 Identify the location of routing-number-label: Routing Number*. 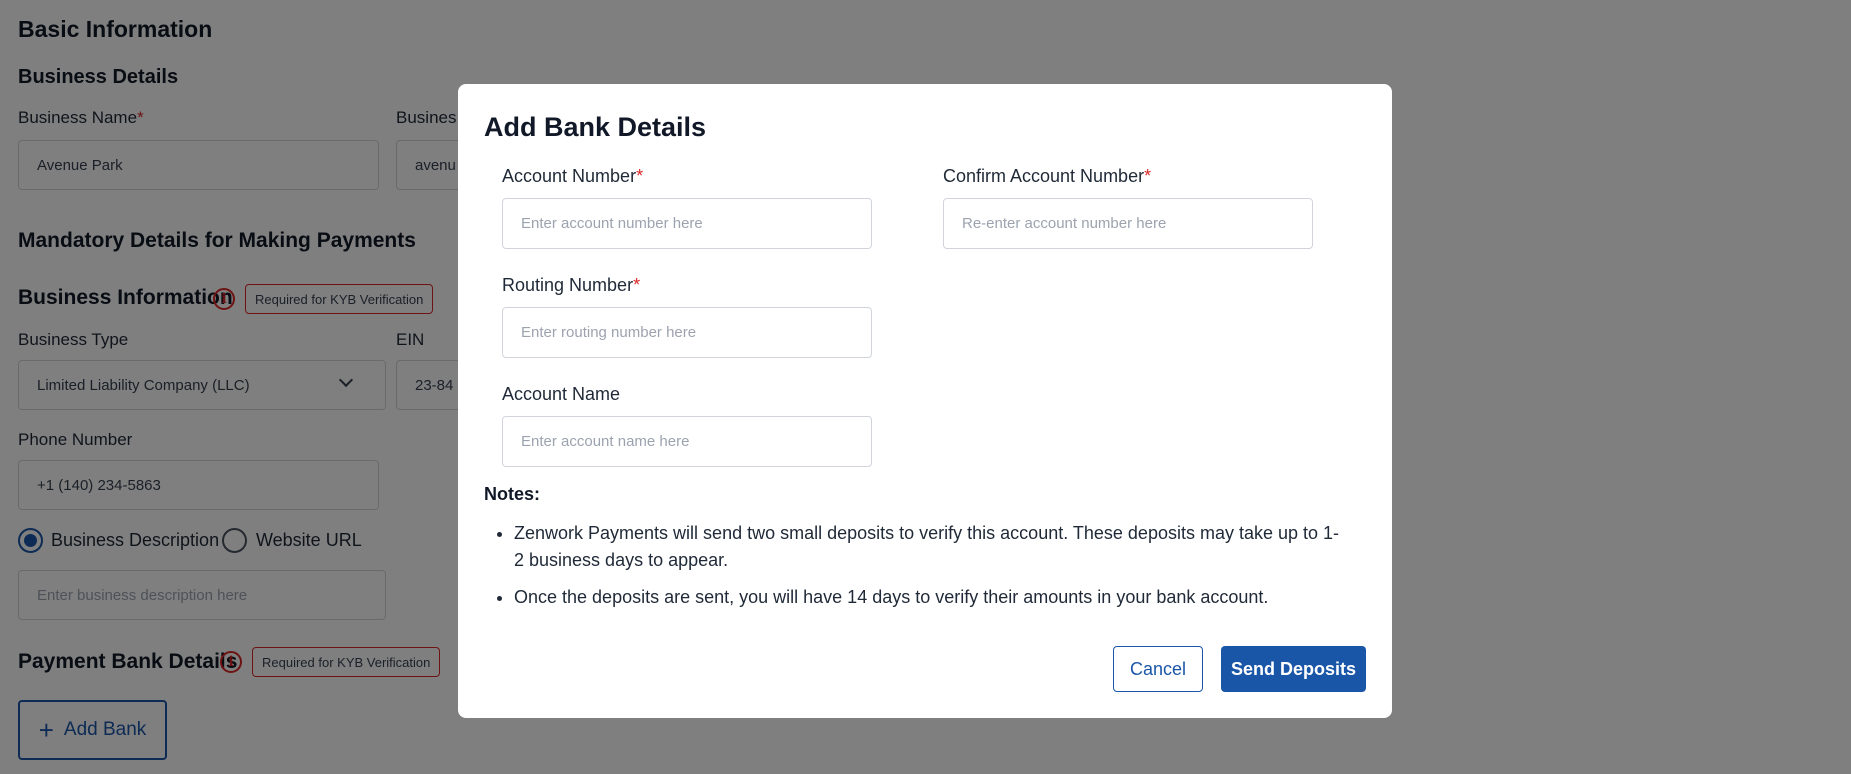
(571, 285).